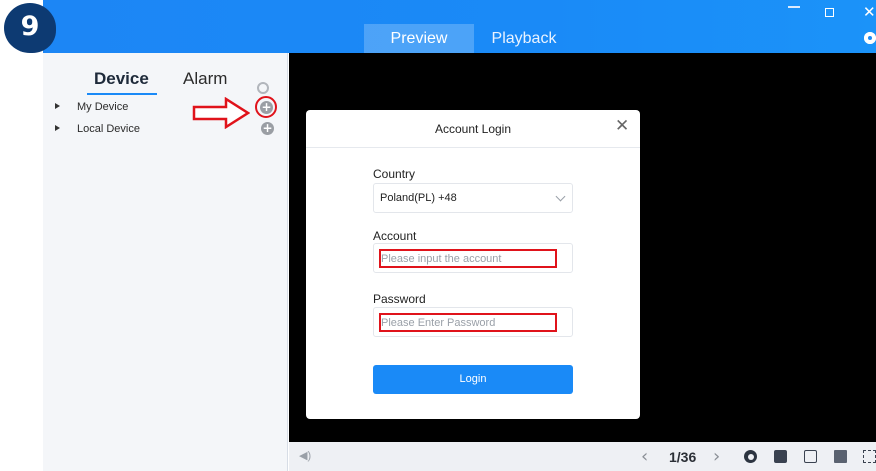 This screenshot has height=471, width=876. Describe the element at coordinates (683, 457) in the screenshot. I see `page-indicator: 1/36` at that location.